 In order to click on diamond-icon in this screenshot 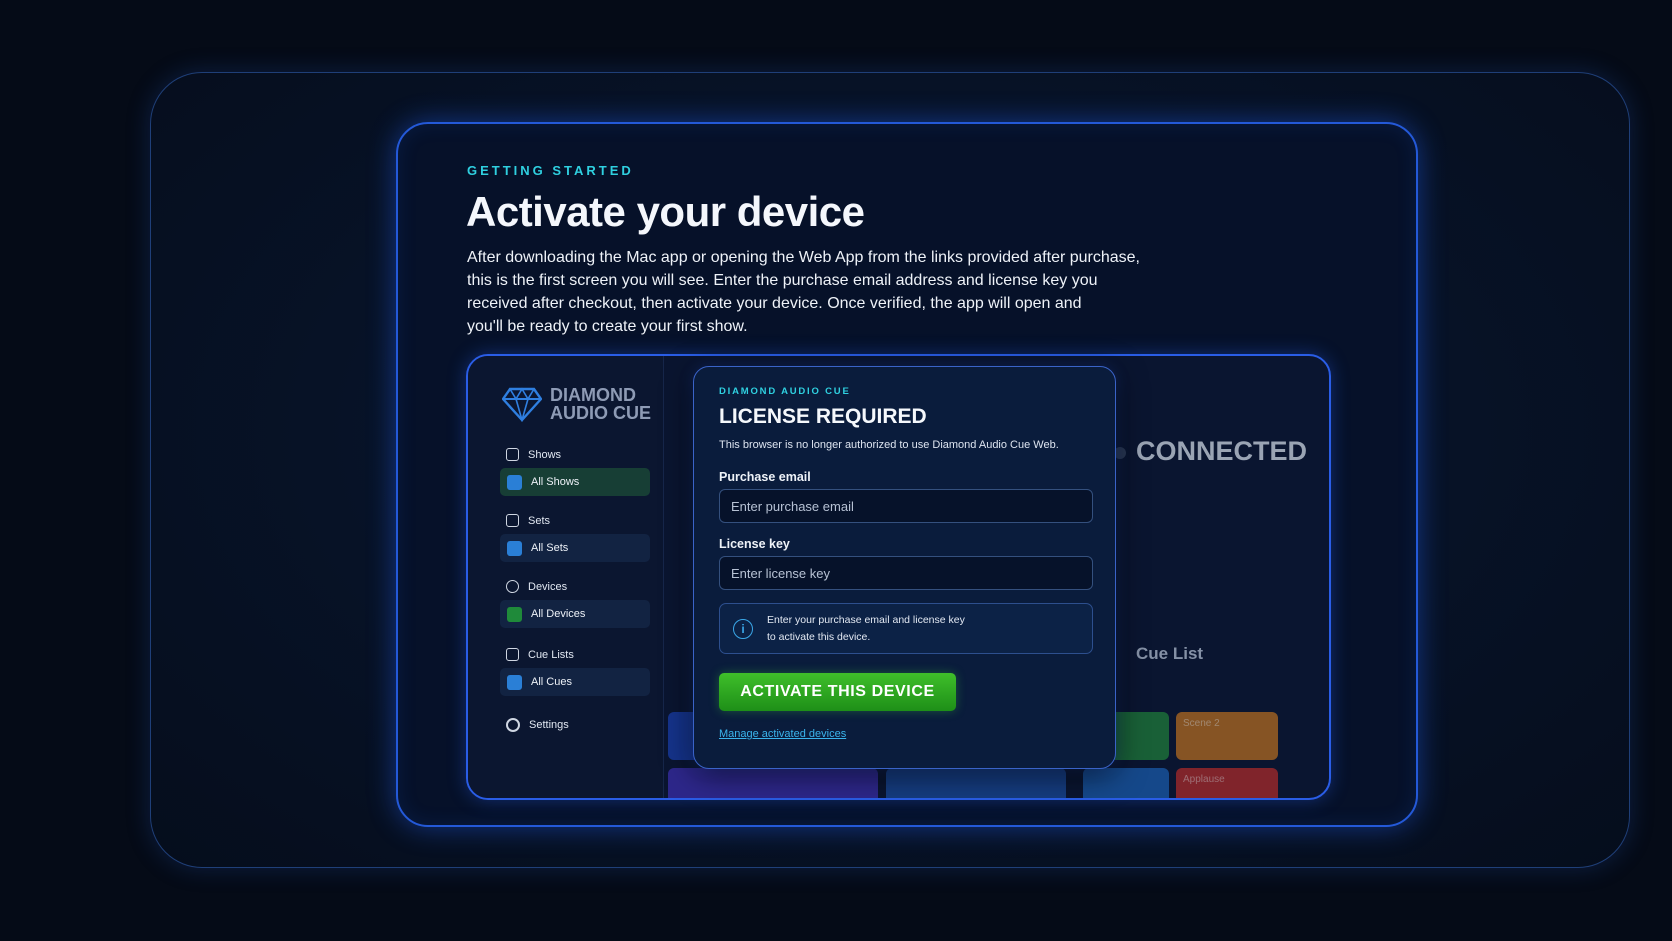, I will do `click(522, 404)`.